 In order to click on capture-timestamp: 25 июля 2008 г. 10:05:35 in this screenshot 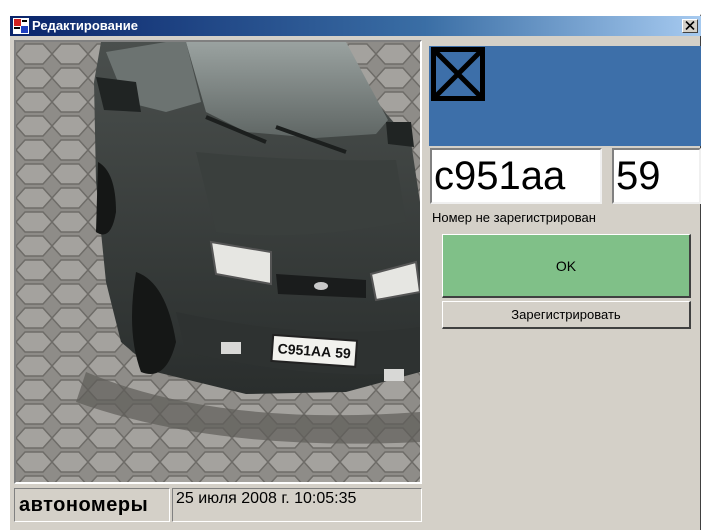, I will do `click(297, 505)`.